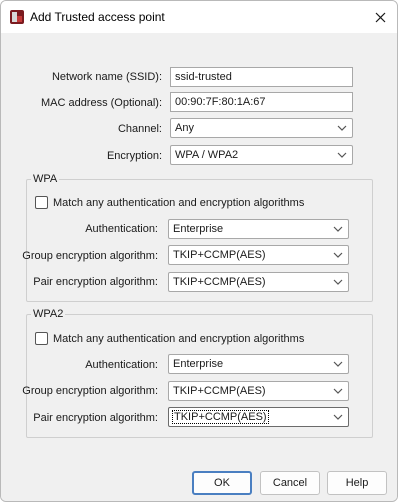 This screenshot has width=398, height=502. What do you see at coordinates (261, 128) in the screenshot?
I see `channel-select: Any` at bounding box center [261, 128].